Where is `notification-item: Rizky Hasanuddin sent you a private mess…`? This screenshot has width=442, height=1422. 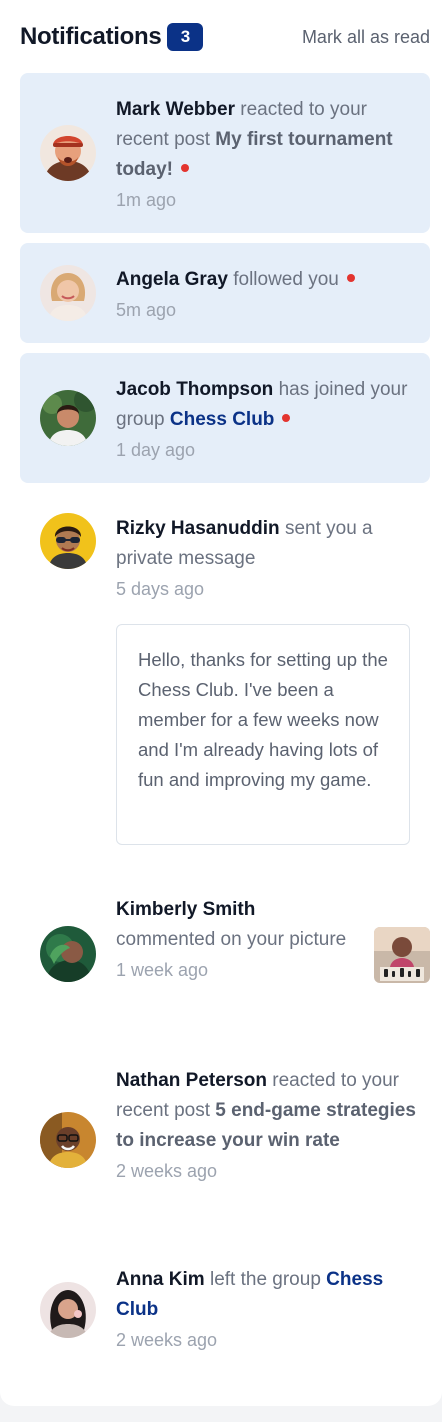
notification-item: Rizky Hasanuddin sent you a private mess… is located at coordinates (225, 548).